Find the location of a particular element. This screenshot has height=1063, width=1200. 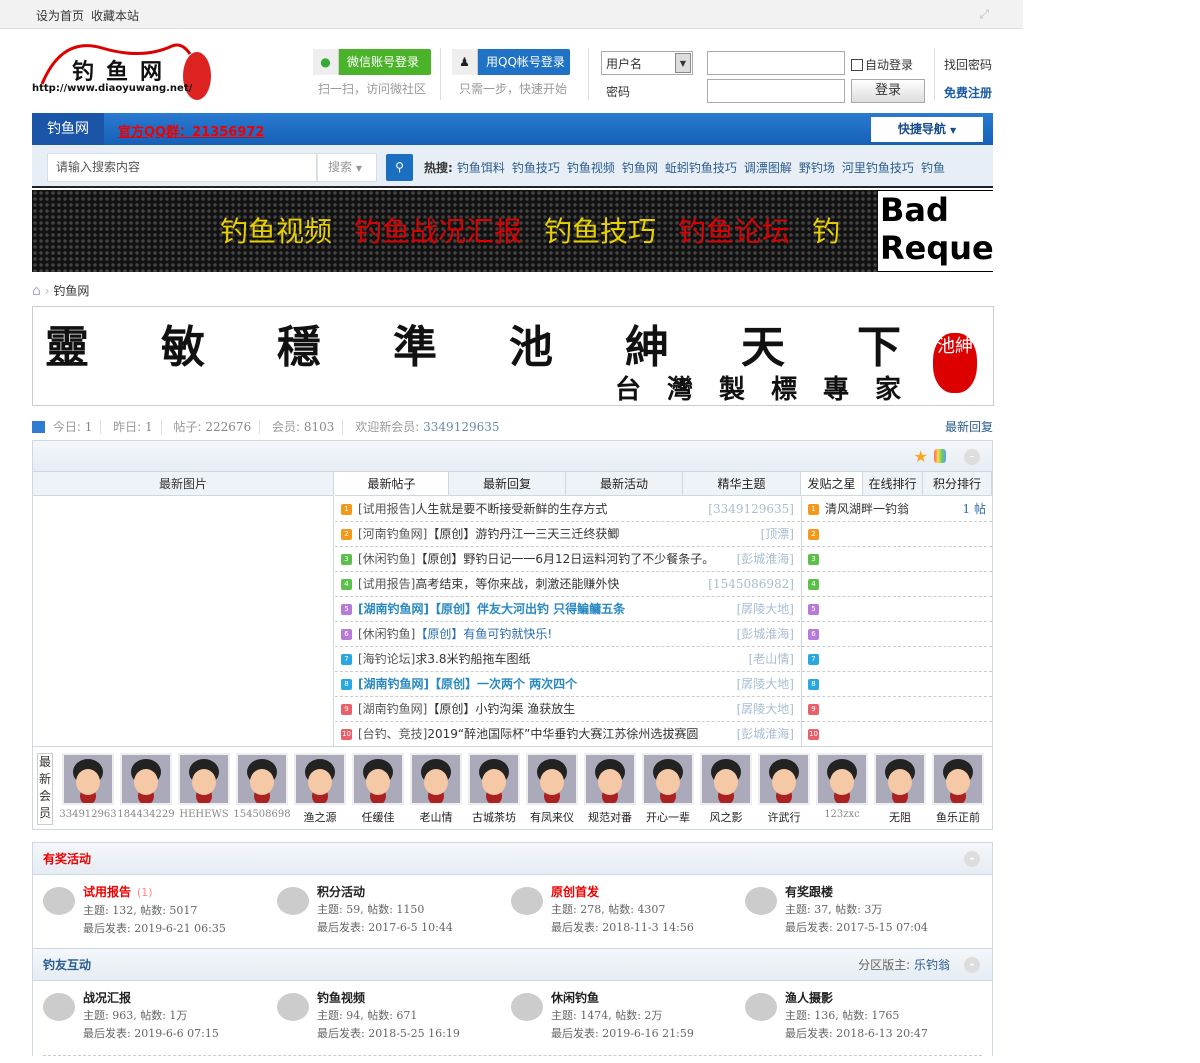

forum-name: 积分活动 is located at coordinates (341, 892).